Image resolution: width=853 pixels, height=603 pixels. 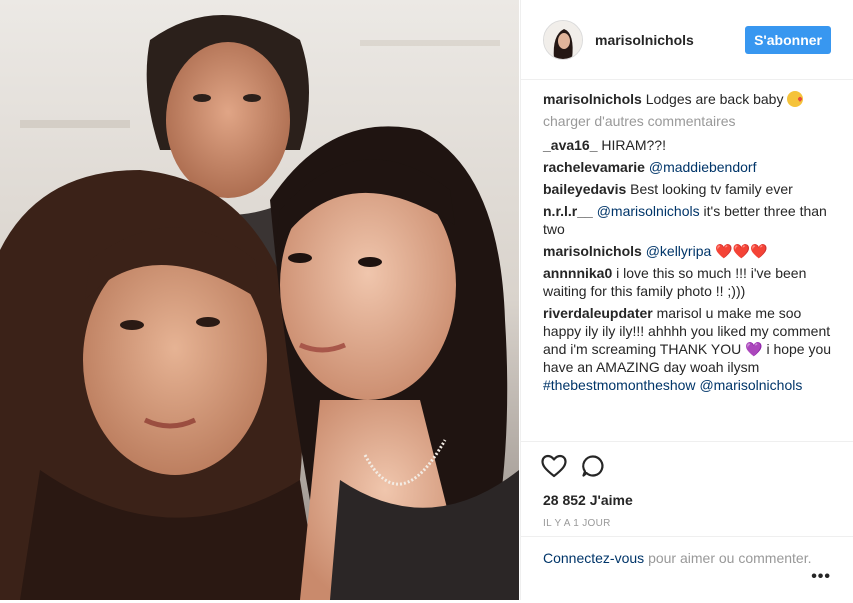 I want to click on login-link: Connectez-vous, so click(x=593, y=558).